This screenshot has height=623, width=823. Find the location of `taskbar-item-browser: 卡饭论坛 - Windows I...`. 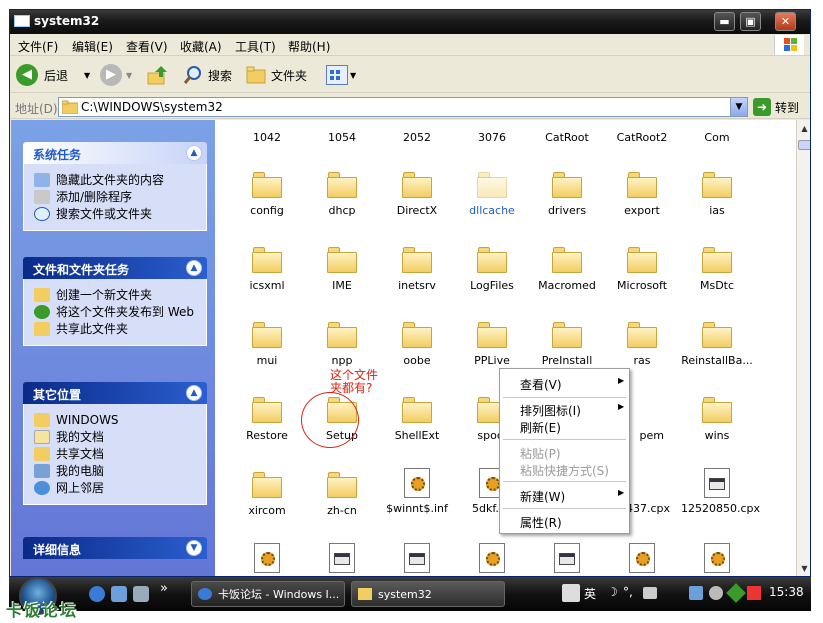

taskbar-item-browser: 卡饭论坛 - Windows I... is located at coordinates (268, 594).